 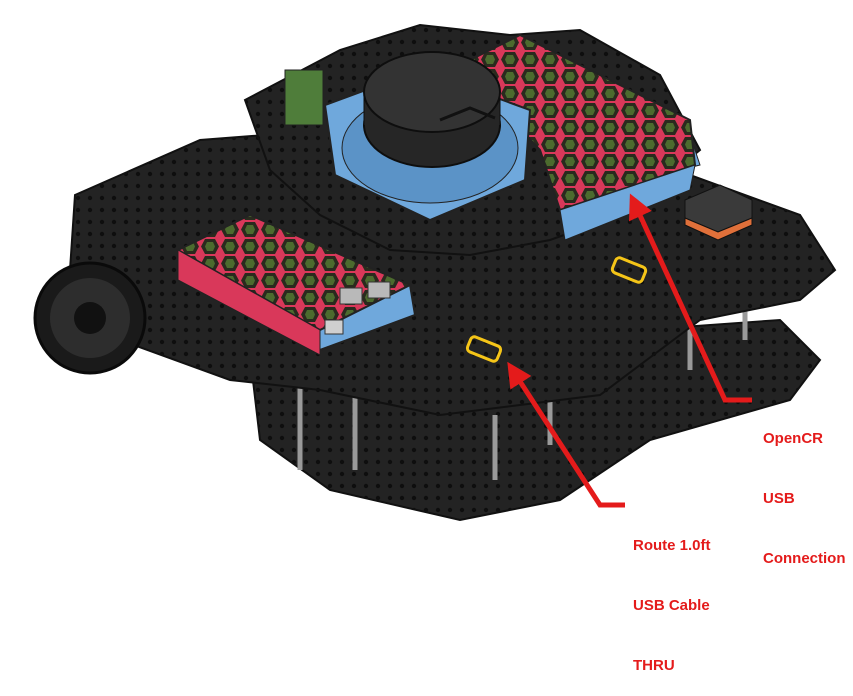 I want to click on callout-line: USB, so click(x=779, y=498).